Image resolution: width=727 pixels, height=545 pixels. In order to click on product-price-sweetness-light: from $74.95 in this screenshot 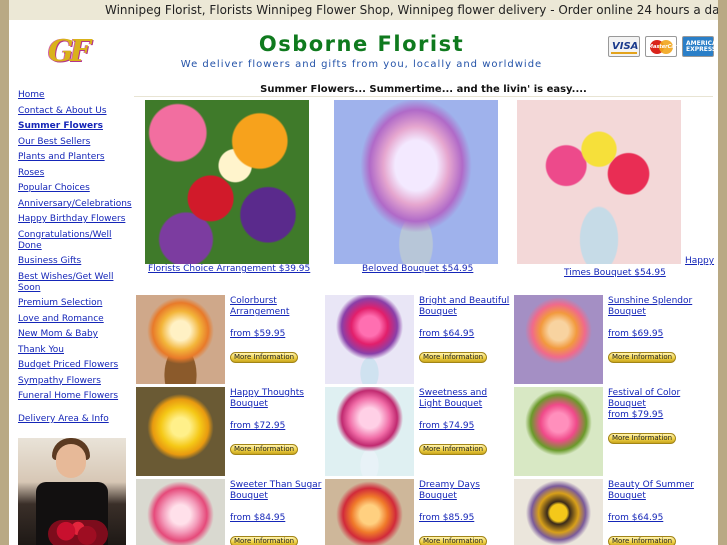, I will do `click(446, 426)`.